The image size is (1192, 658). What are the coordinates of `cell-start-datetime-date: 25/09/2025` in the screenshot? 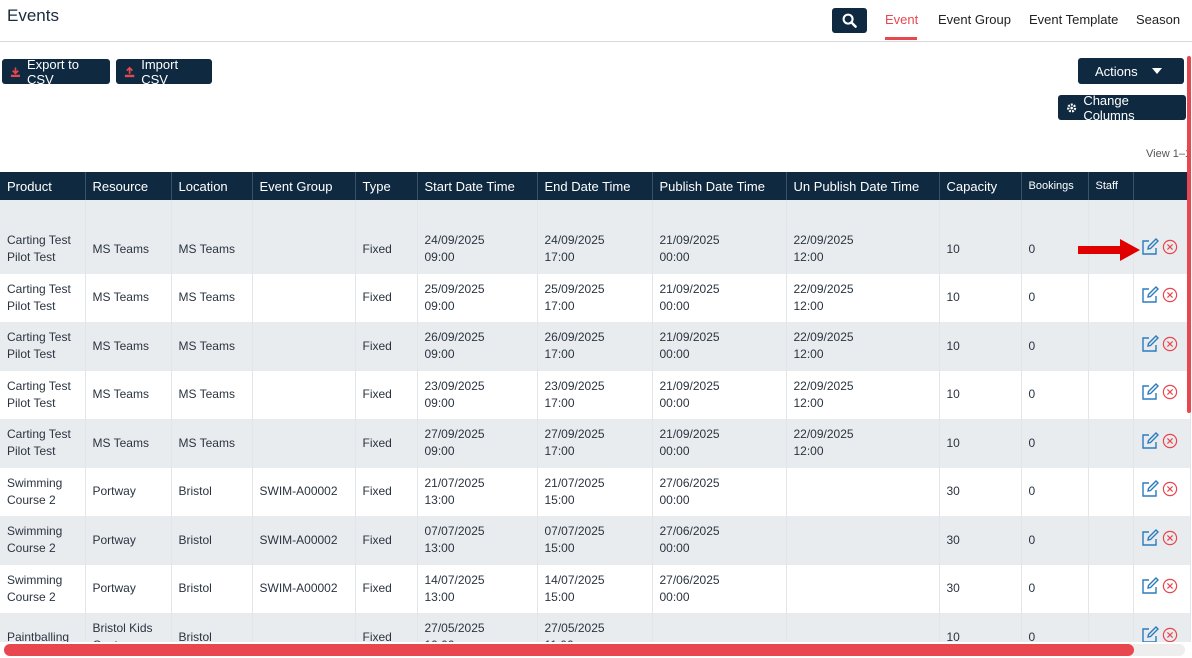 It's located at (454, 288).